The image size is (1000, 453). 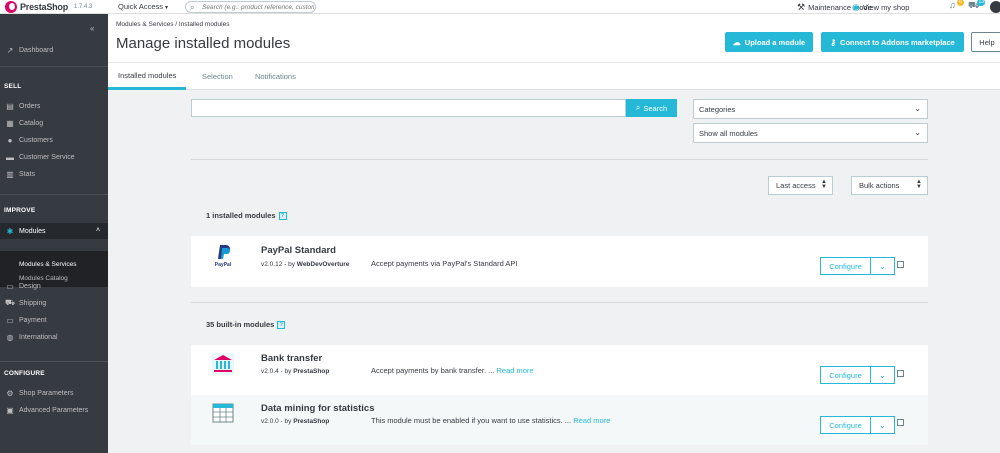 I want to click on chevron-down-icon: ⌄, so click(x=882, y=266).